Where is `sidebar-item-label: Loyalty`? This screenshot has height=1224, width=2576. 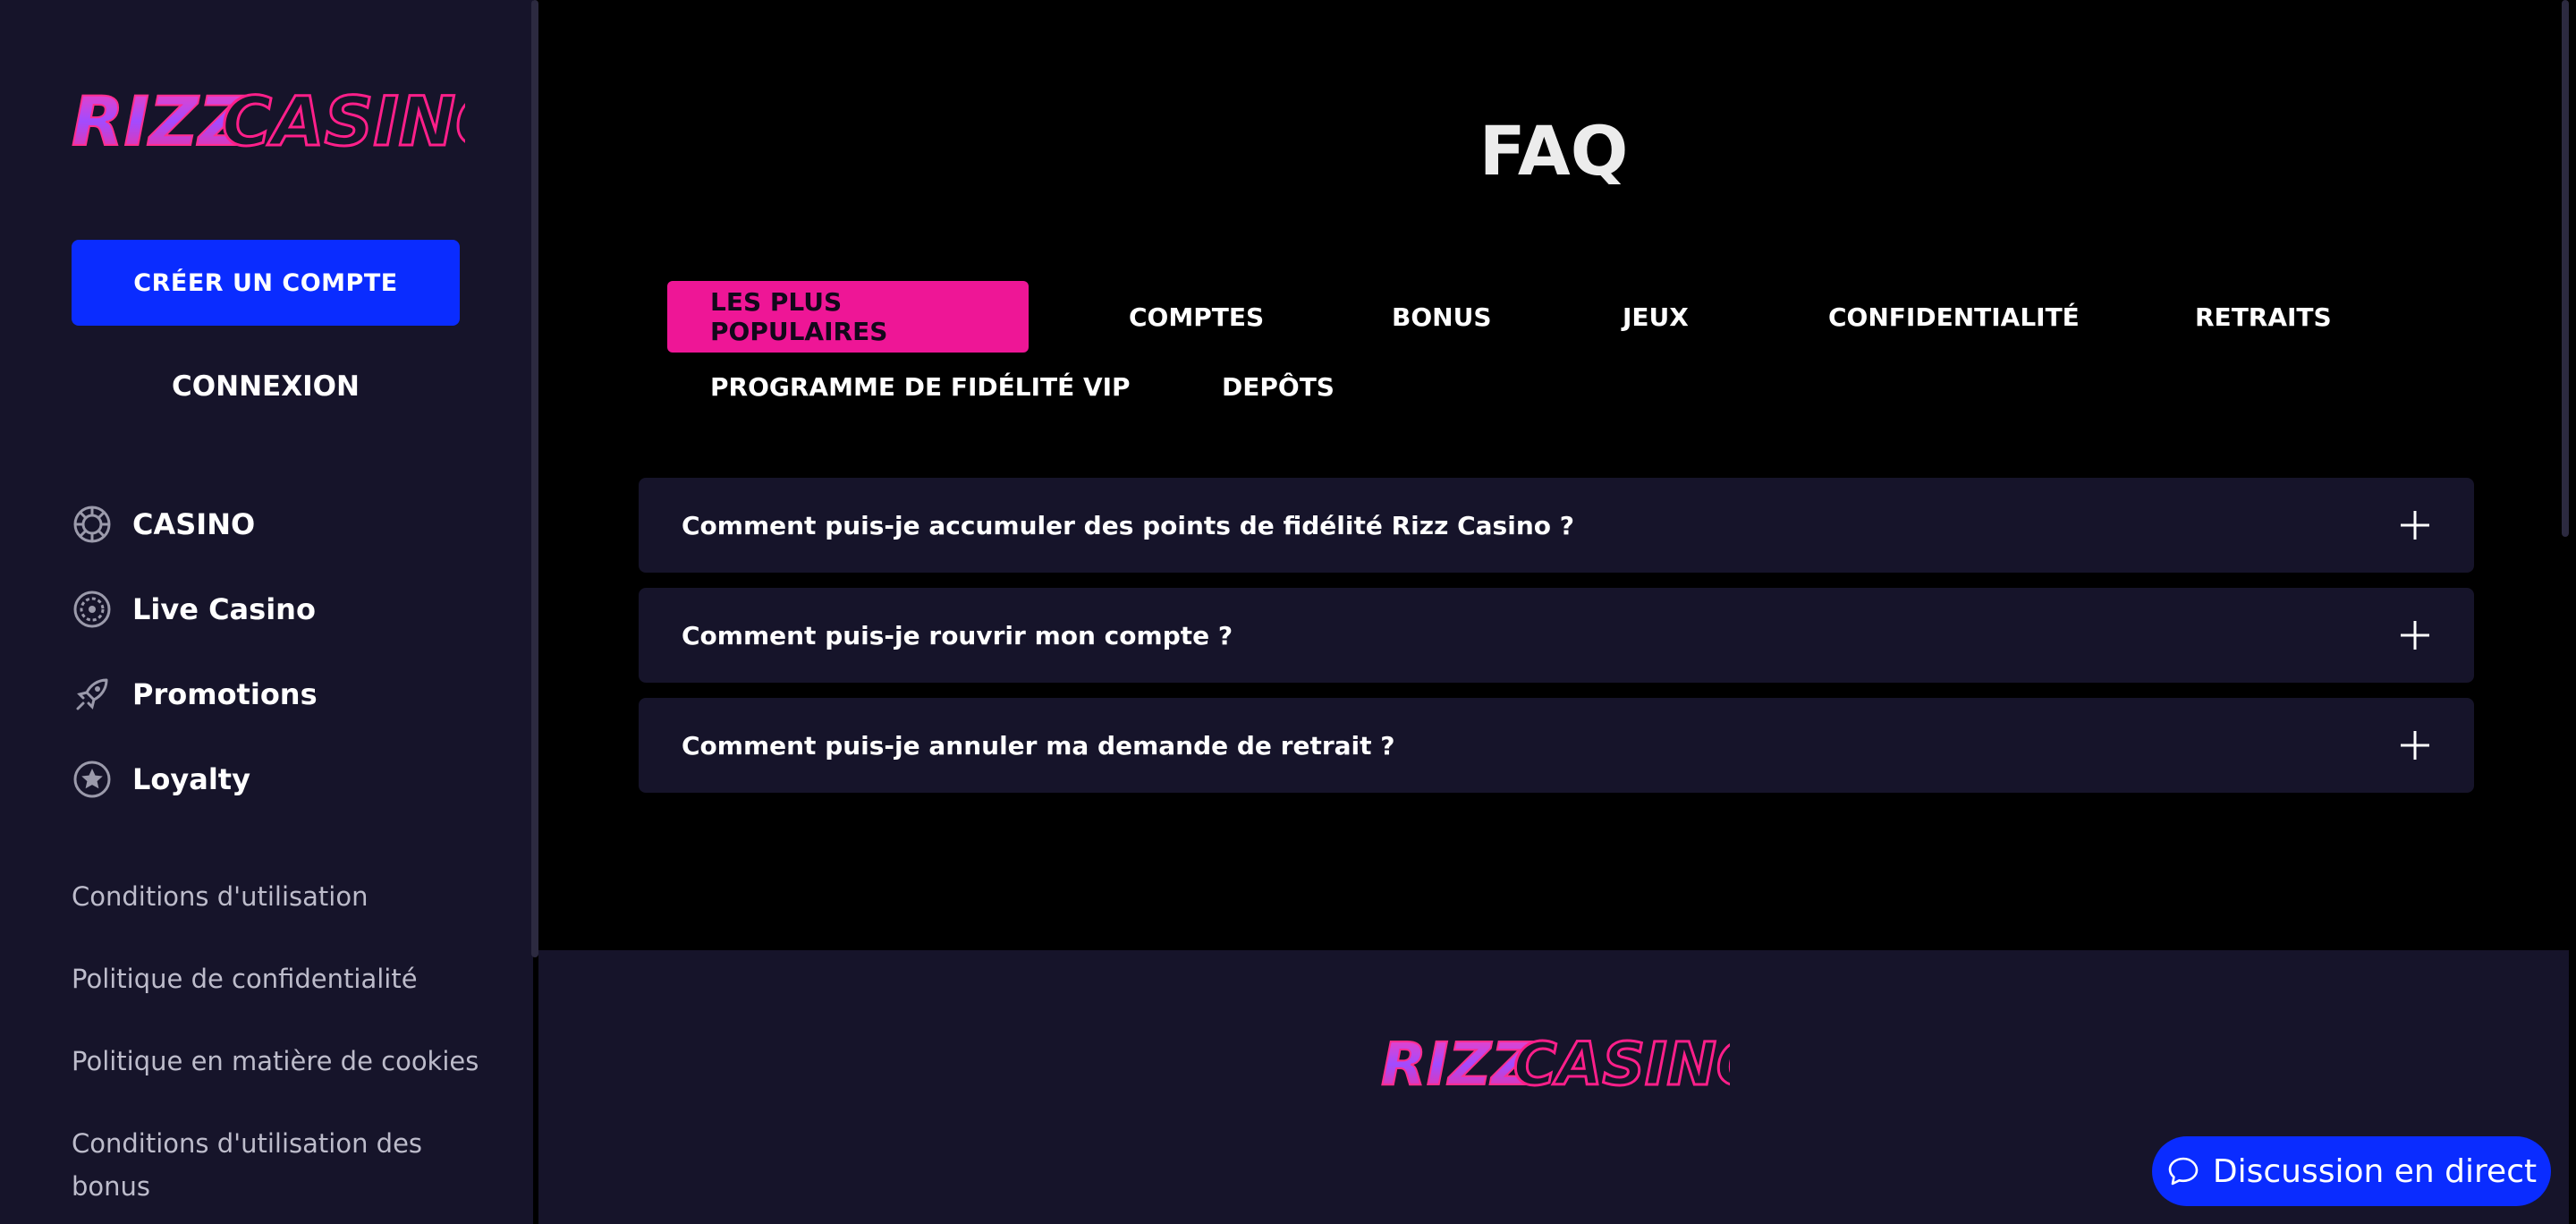 sidebar-item-label: Loyalty is located at coordinates (191, 779).